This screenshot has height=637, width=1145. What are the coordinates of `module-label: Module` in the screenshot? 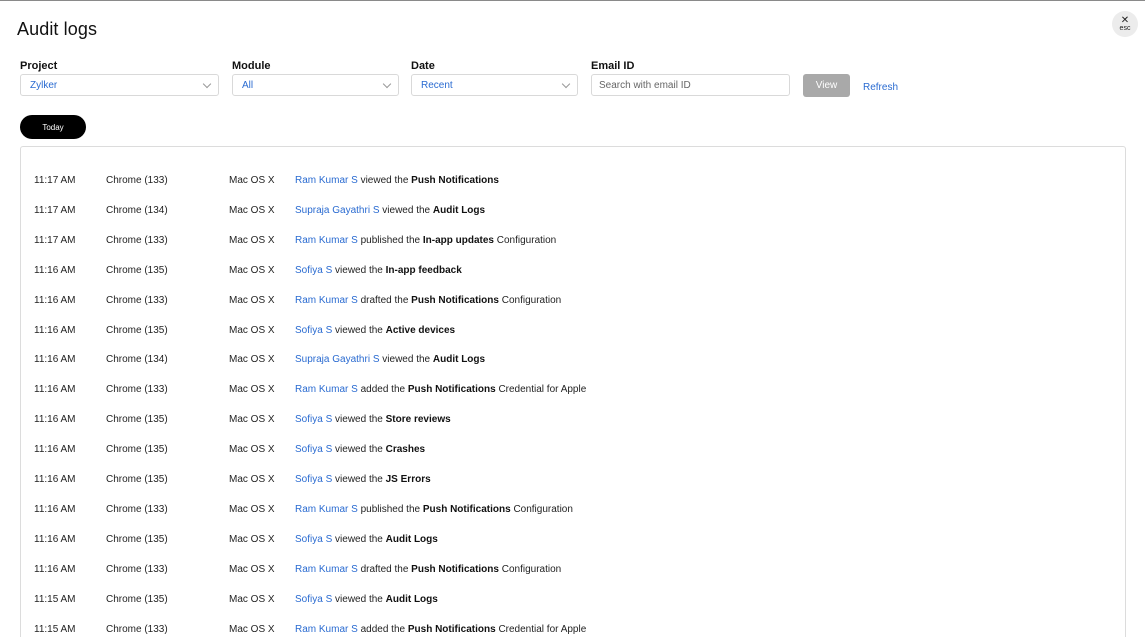 It's located at (251, 66).